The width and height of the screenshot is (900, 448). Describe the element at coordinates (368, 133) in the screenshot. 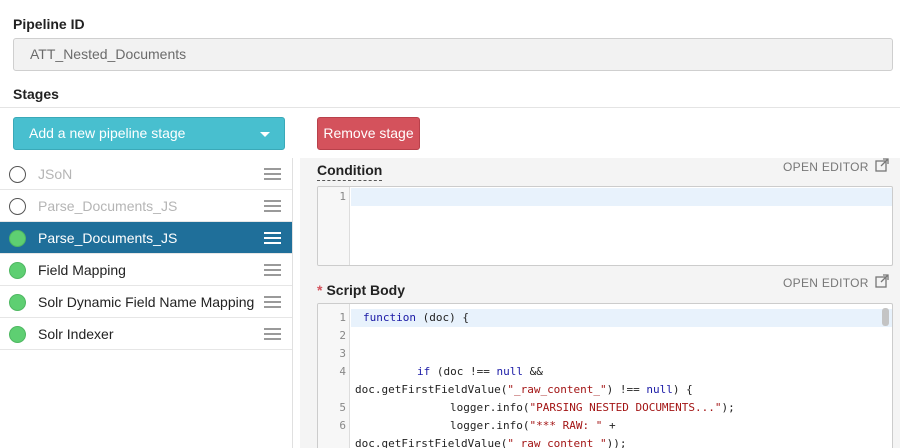

I see `remove-stage-button: Remove stage` at that location.